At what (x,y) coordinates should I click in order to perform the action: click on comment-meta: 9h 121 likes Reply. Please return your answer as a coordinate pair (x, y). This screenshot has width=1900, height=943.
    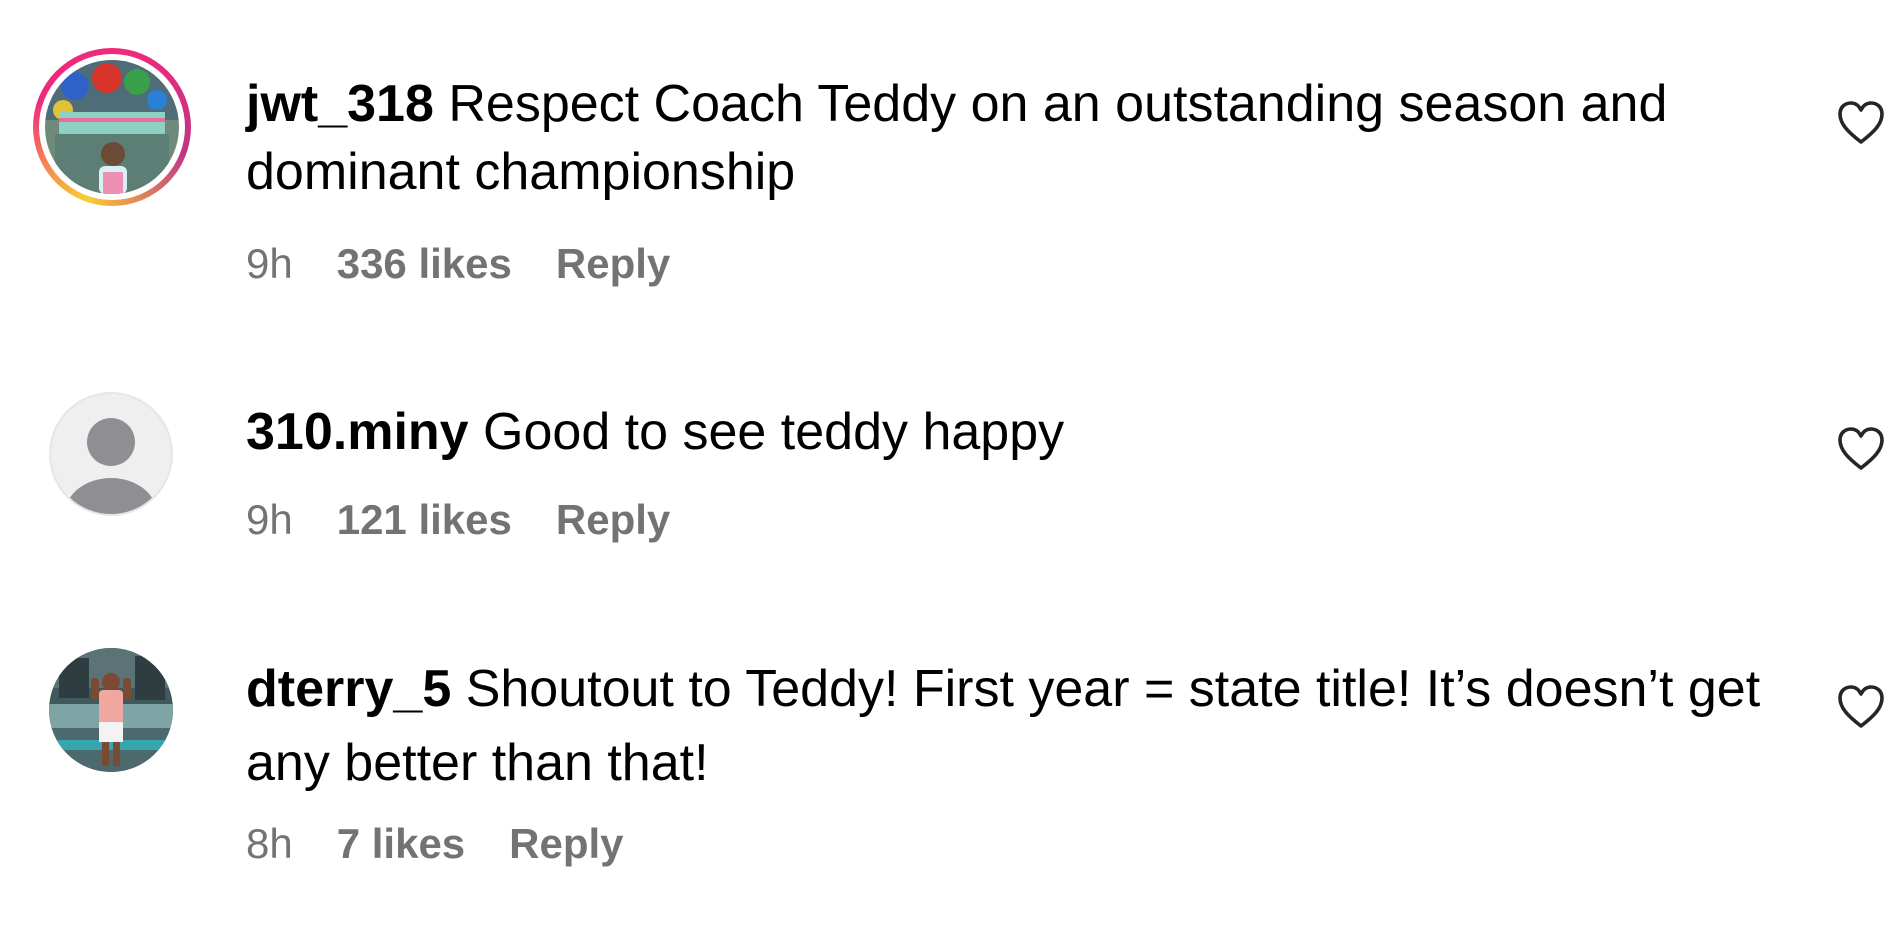
    Looking at the image, I should click on (480, 520).